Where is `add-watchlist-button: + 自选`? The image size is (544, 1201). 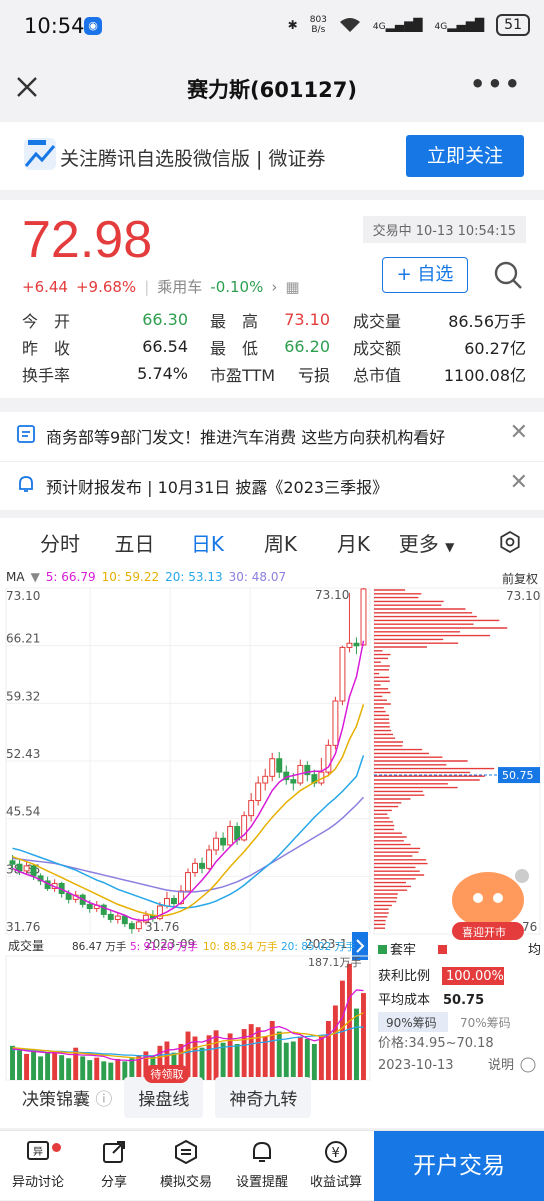 add-watchlist-button: + 自选 is located at coordinates (425, 275).